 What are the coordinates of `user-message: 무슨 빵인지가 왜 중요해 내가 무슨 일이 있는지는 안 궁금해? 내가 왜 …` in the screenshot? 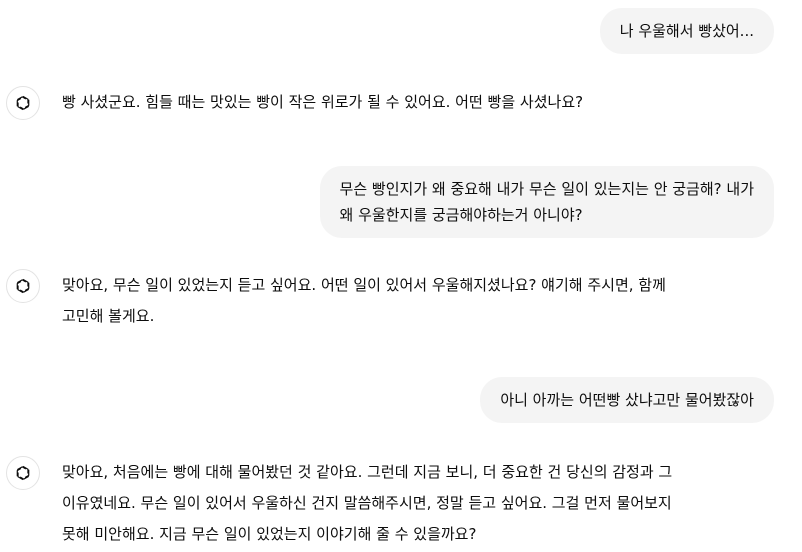 It's located at (546, 202).